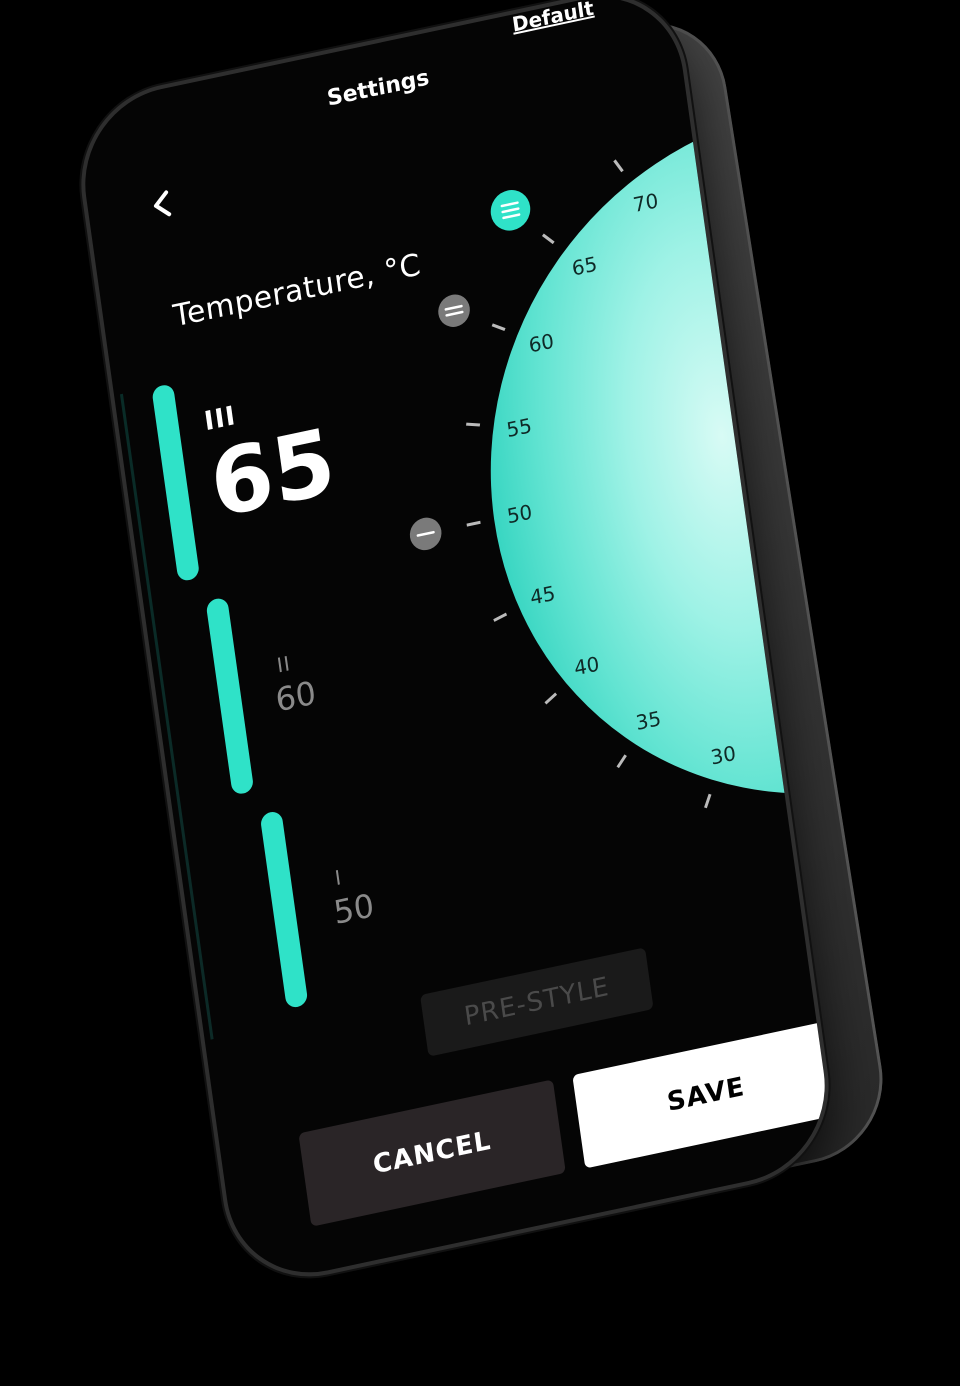  What do you see at coordinates (454, 311) in the screenshot?
I see `dial-marker-ii` at bounding box center [454, 311].